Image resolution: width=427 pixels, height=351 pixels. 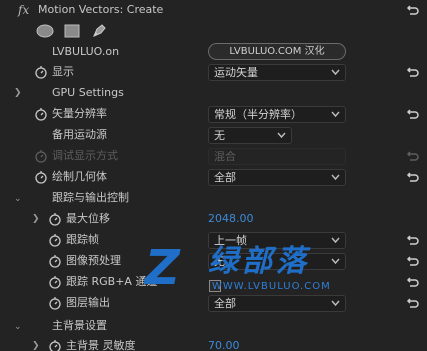 What do you see at coordinates (277, 303) in the screenshot?
I see `layer-output-dropdown: 全部` at bounding box center [277, 303].